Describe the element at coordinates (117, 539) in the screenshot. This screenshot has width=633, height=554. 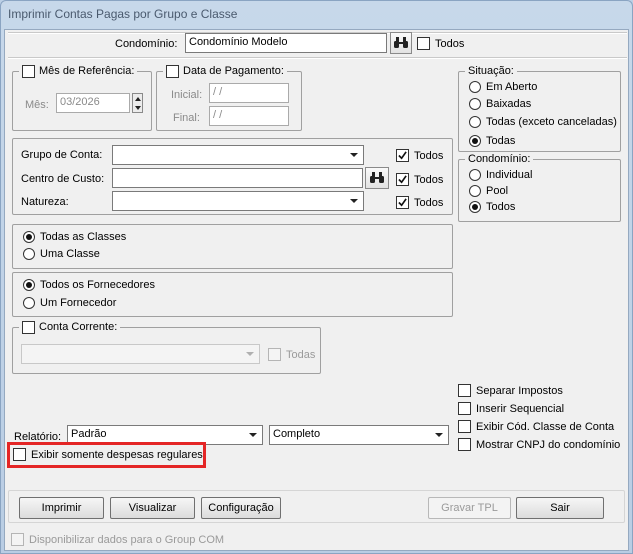
I see `disponibilizar-group-com-checkbox: Disponibilizar dados para o Group COM` at that location.